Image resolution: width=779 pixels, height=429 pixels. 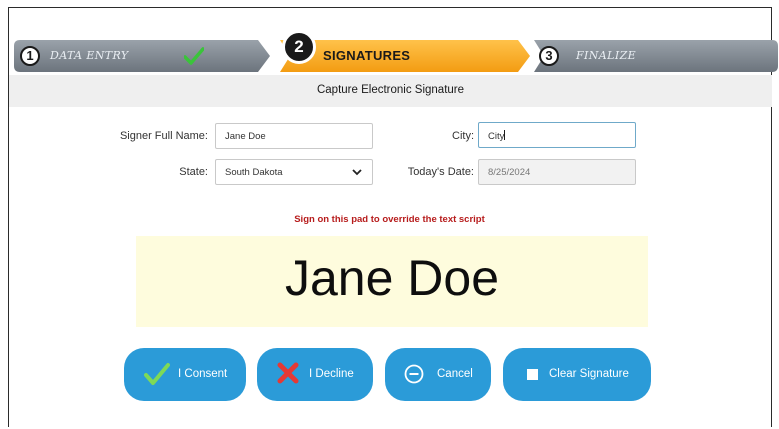 I want to click on step-signatures: 2 SIGNATURES, so click(x=405, y=51).